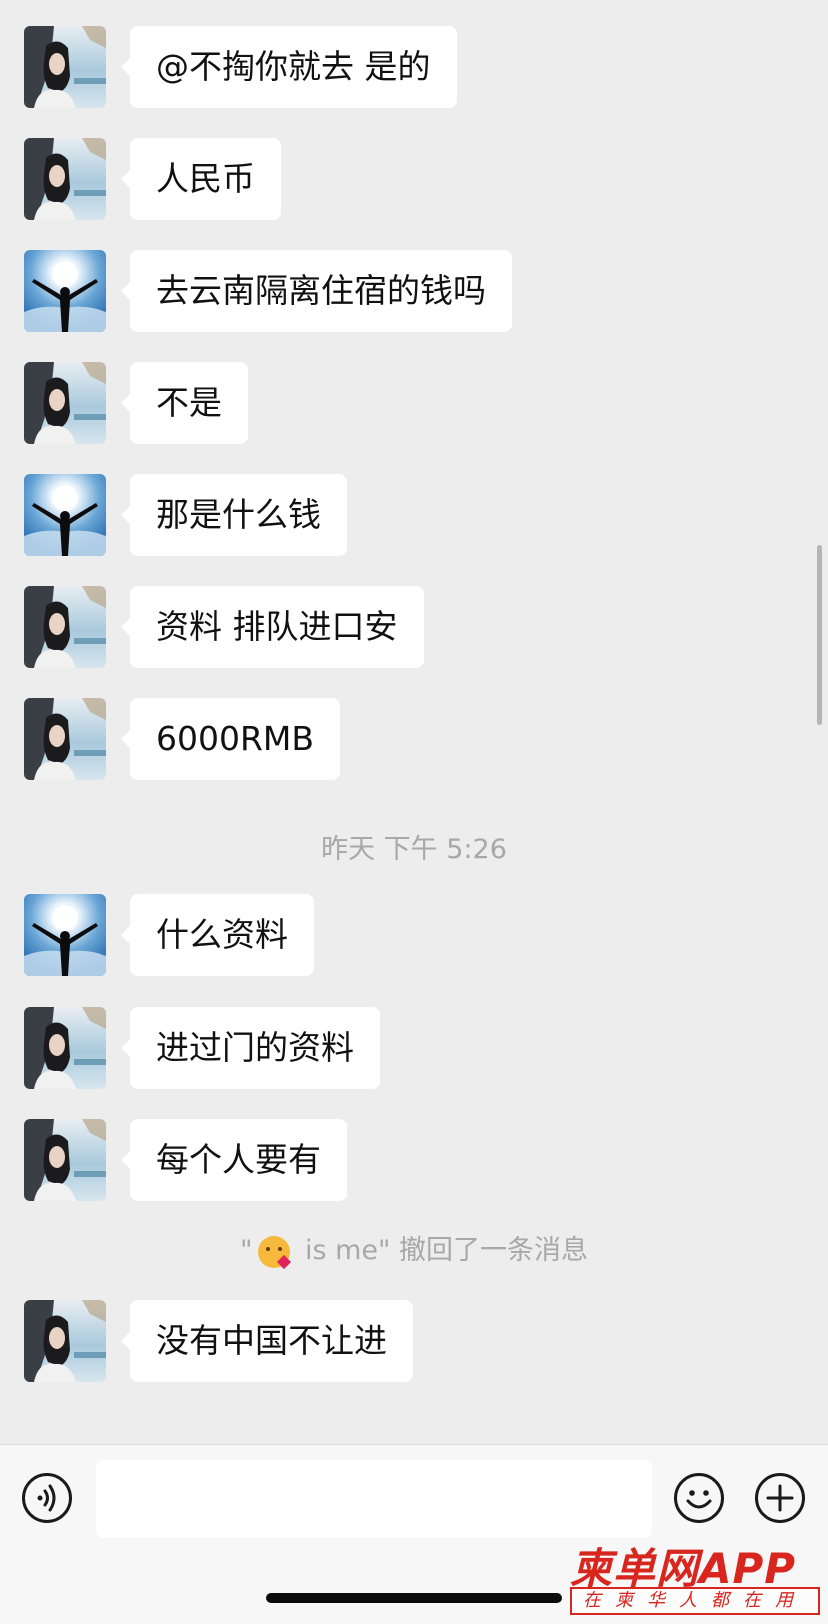  What do you see at coordinates (695, 1601) in the screenshot?
I see `watermark-subtitle: 在柬华人都在用` at bounding box center [695, 1601].